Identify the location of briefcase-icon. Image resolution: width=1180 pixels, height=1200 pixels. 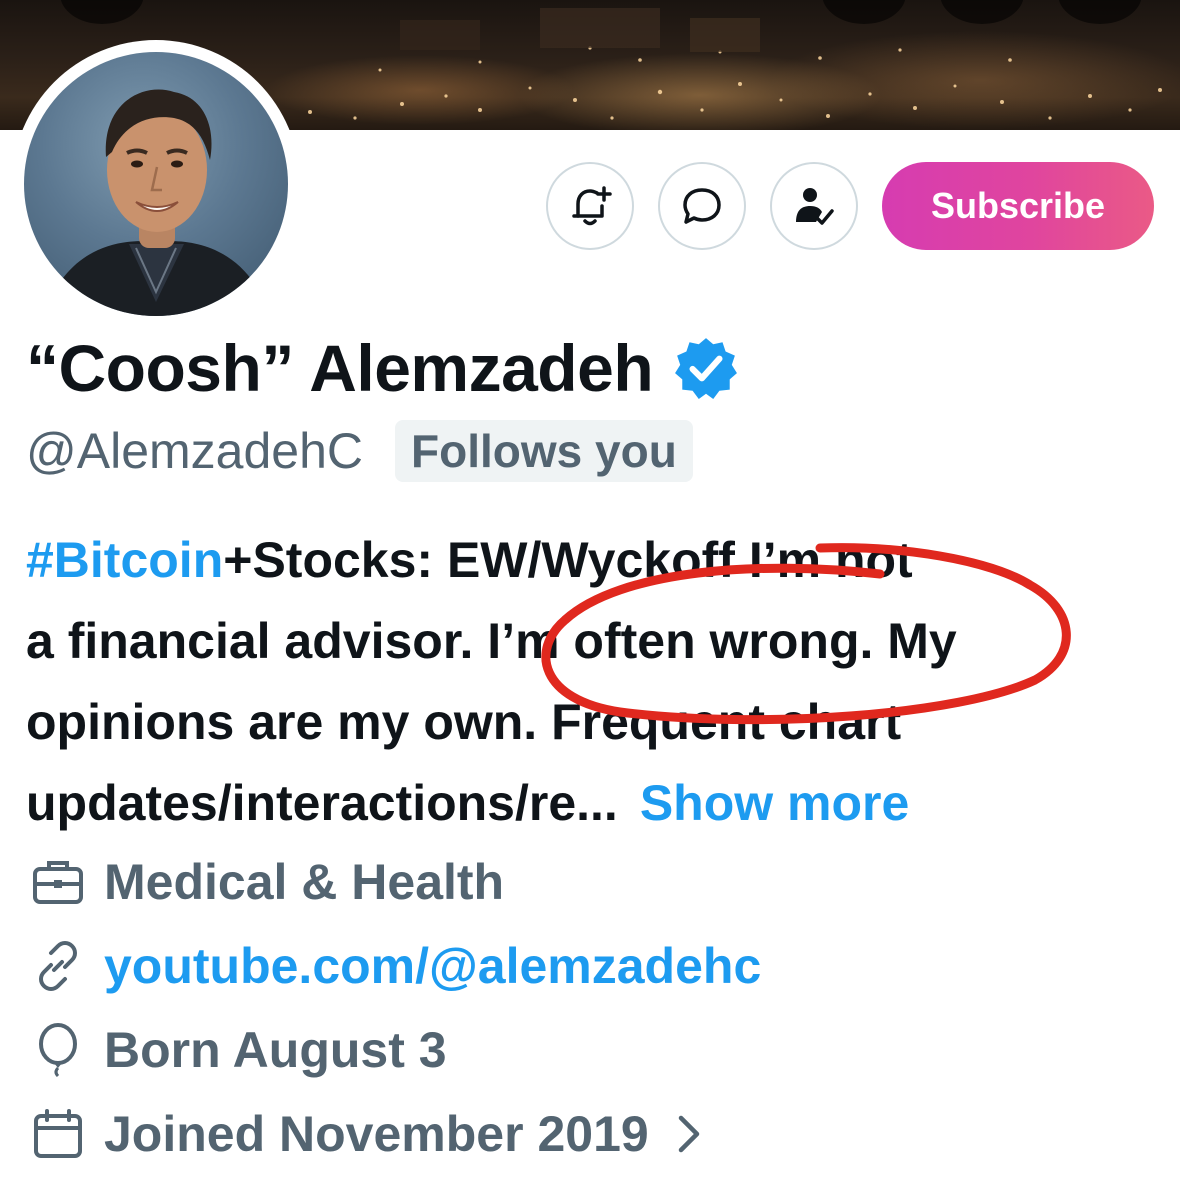
(58, 882).